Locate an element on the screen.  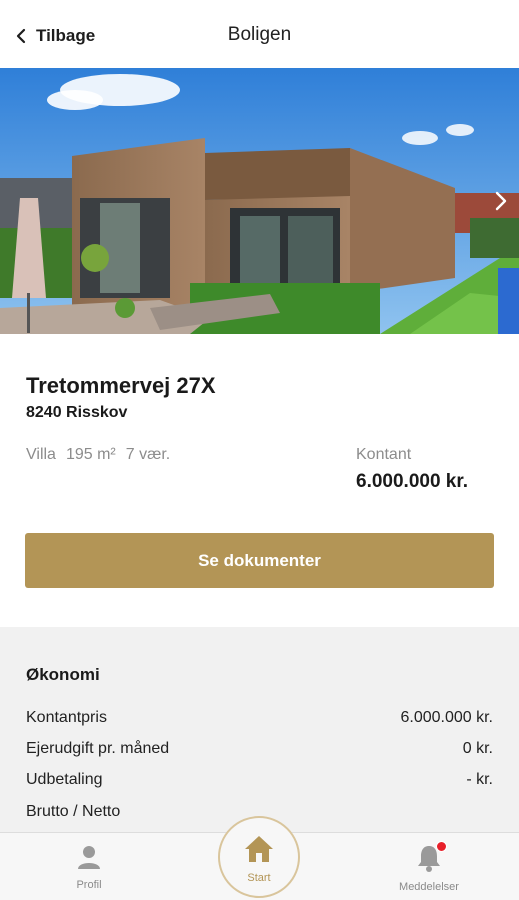
economy-row-label: Brutto / Netto is located at coordinates (73, 811).